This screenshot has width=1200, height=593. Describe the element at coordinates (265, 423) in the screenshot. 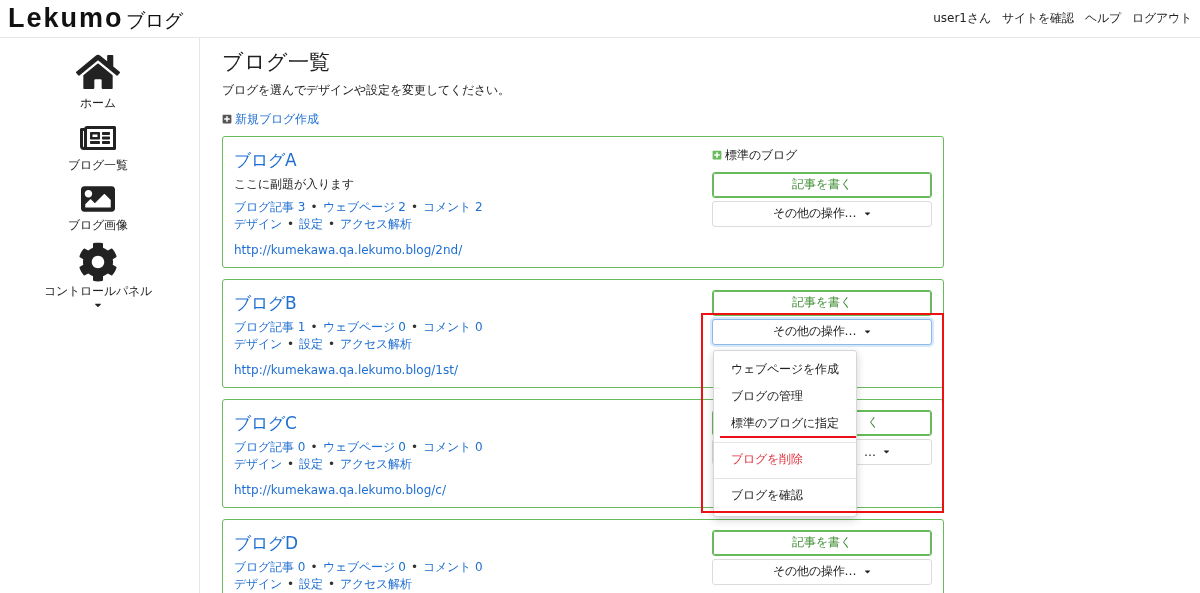

I see `blog-title: ブログC` at that location.